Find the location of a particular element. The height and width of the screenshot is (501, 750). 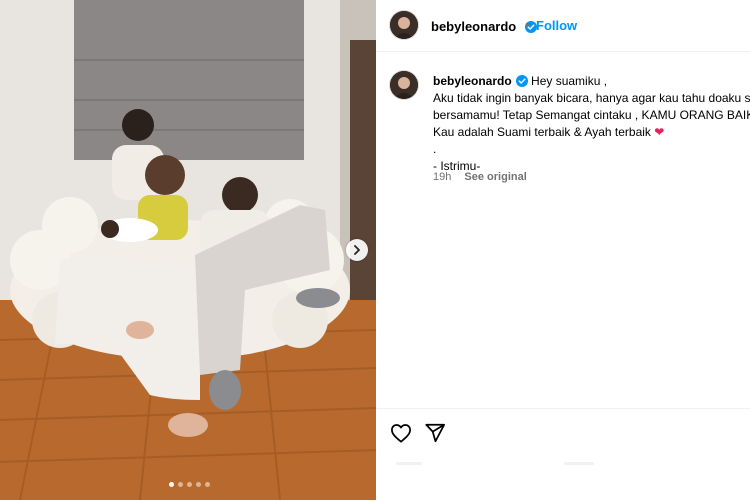

caption-meta: 19h See original is located at coordinates (480, 177).